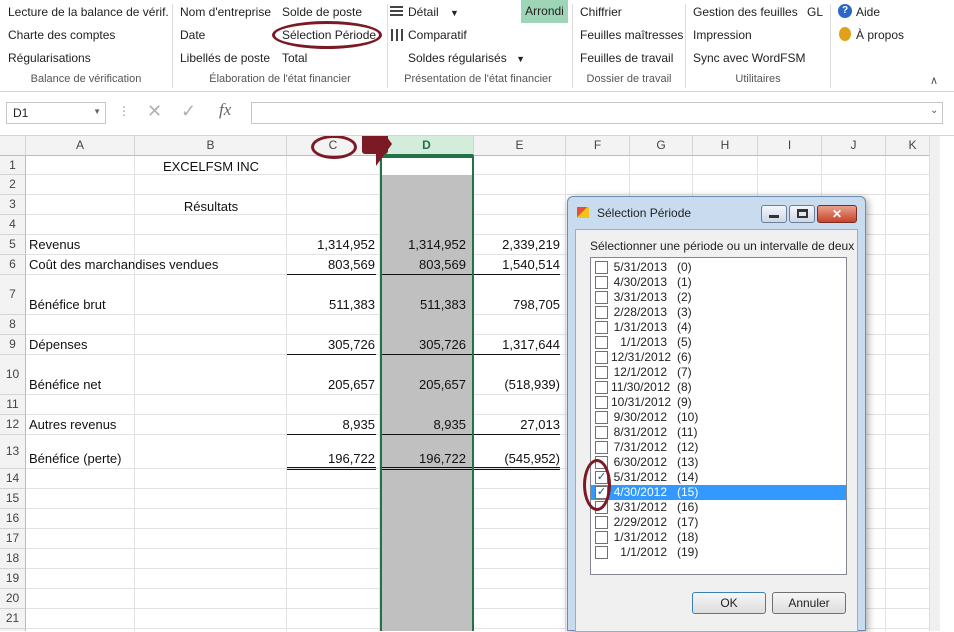 The width and height of the screenshot is (954, 632). Describe the element at coordinates (80, 146) in the screenshot. I see `column-header-a: A` at that location.